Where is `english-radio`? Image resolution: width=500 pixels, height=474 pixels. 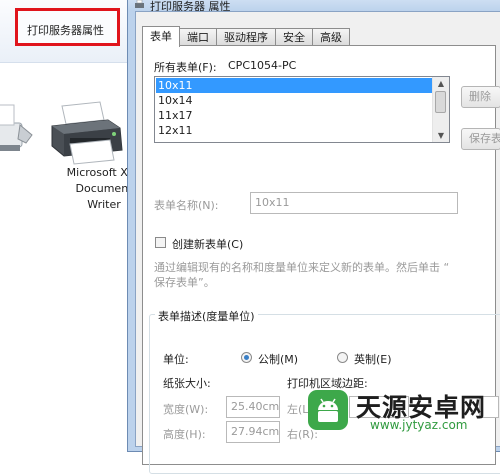 english-radio is located at coordinates (342, 357).